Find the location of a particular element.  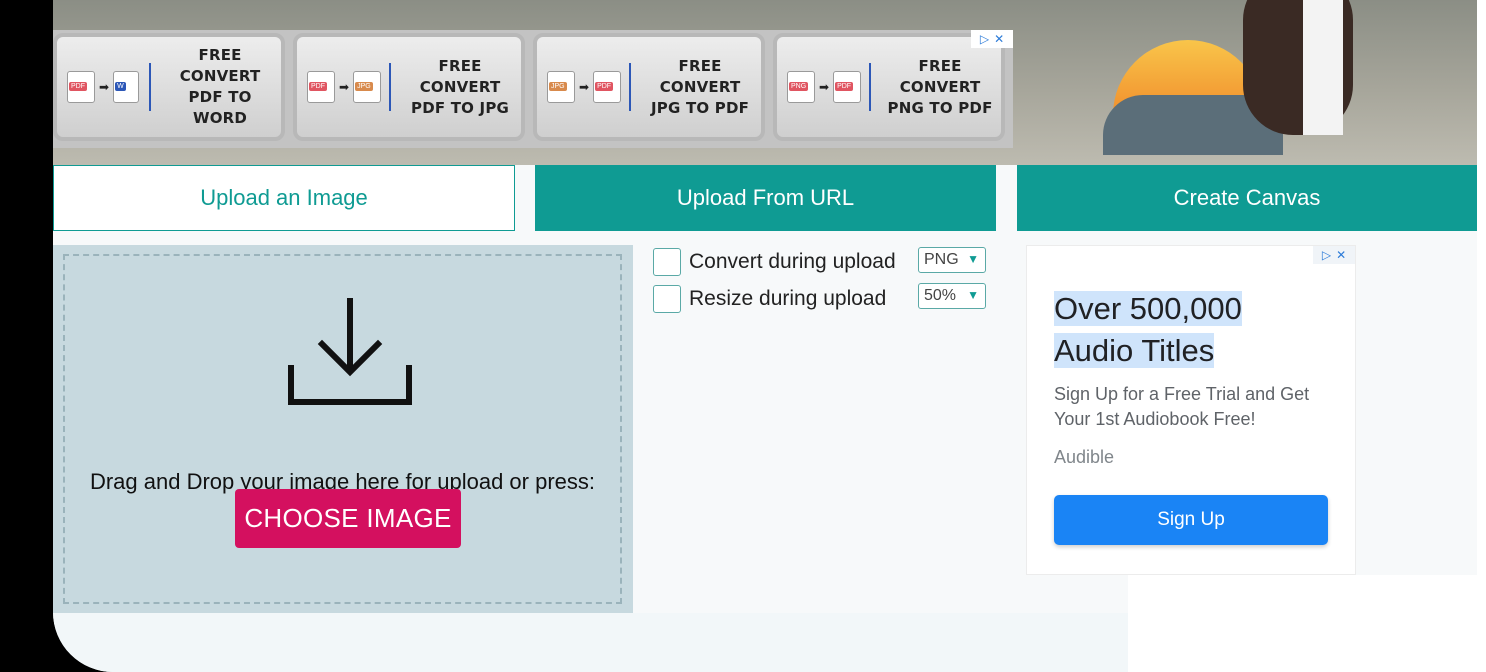

ad-tile-pdf-to-word: PDF ➡ W FREE CONVERT PDF TO WORD is located at coordinates (169, 87).